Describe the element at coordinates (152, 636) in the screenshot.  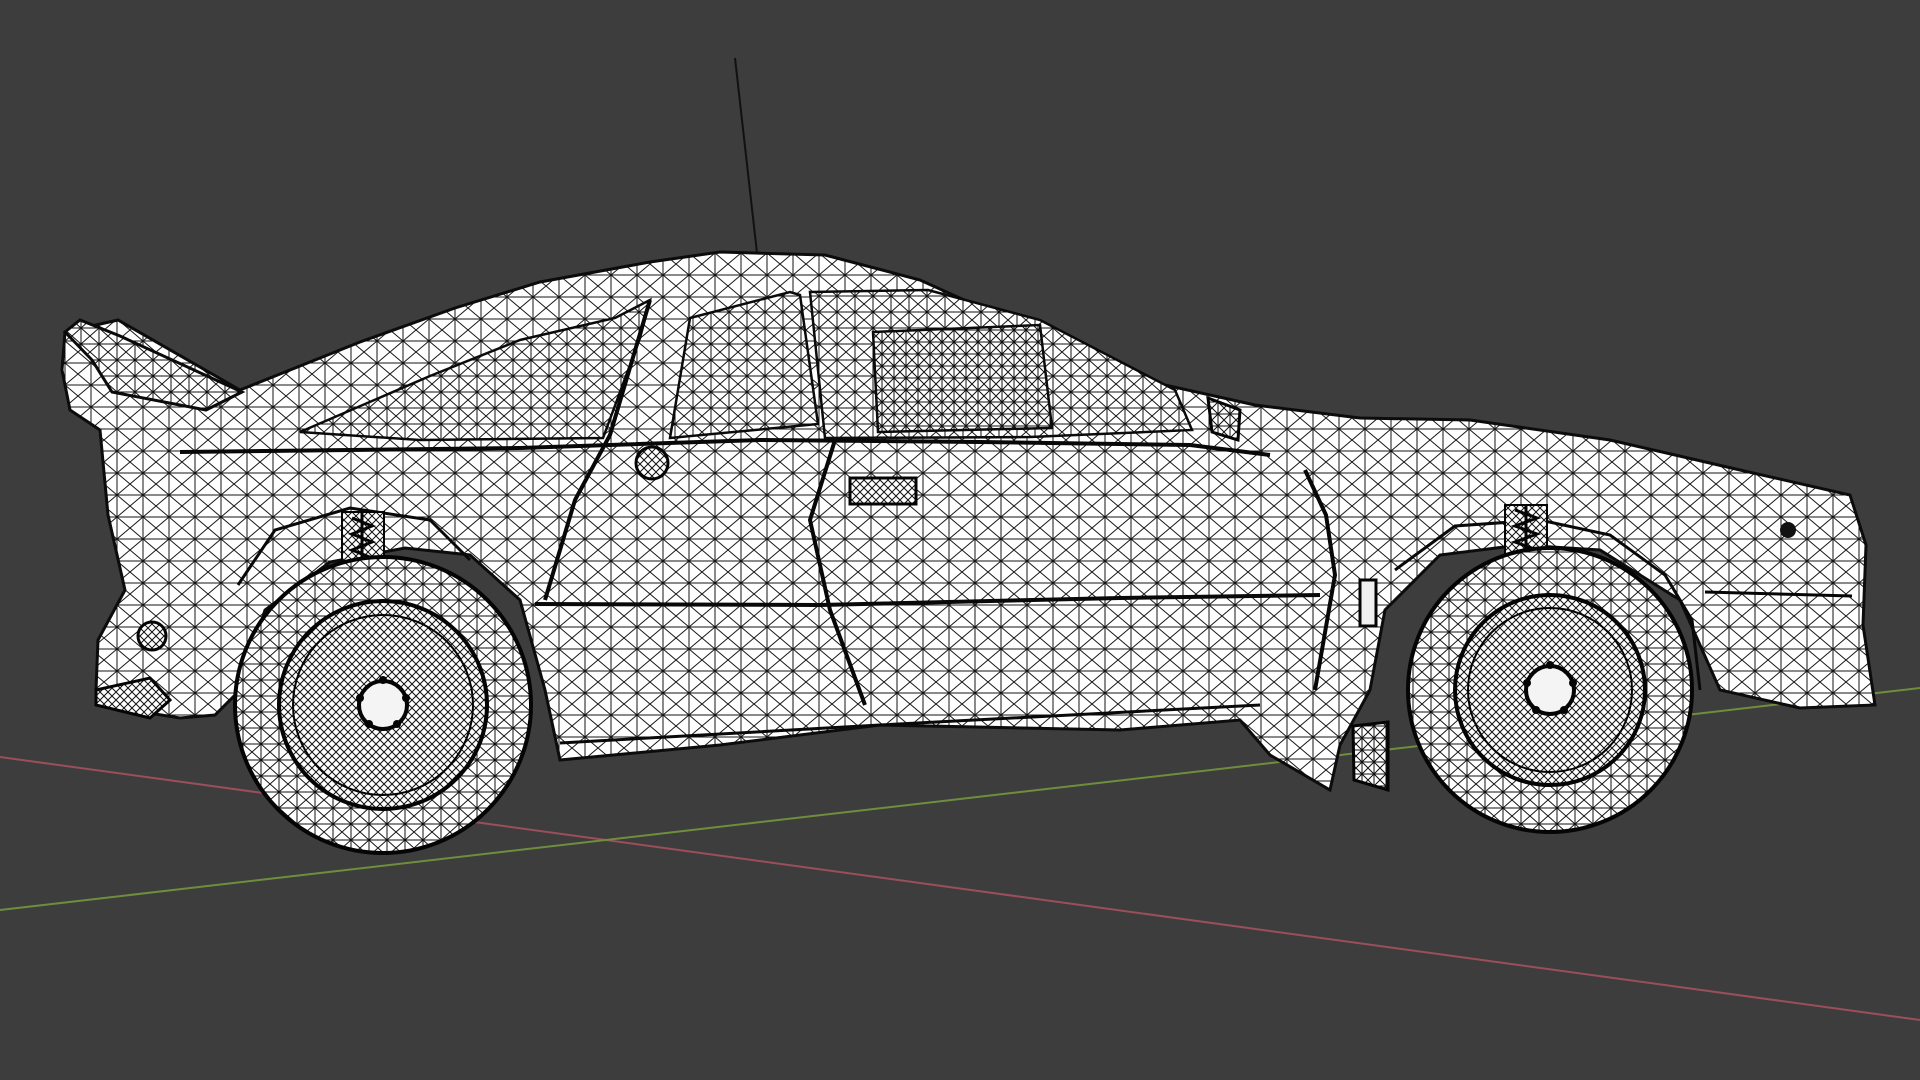
I see `tow-hook` at that location.